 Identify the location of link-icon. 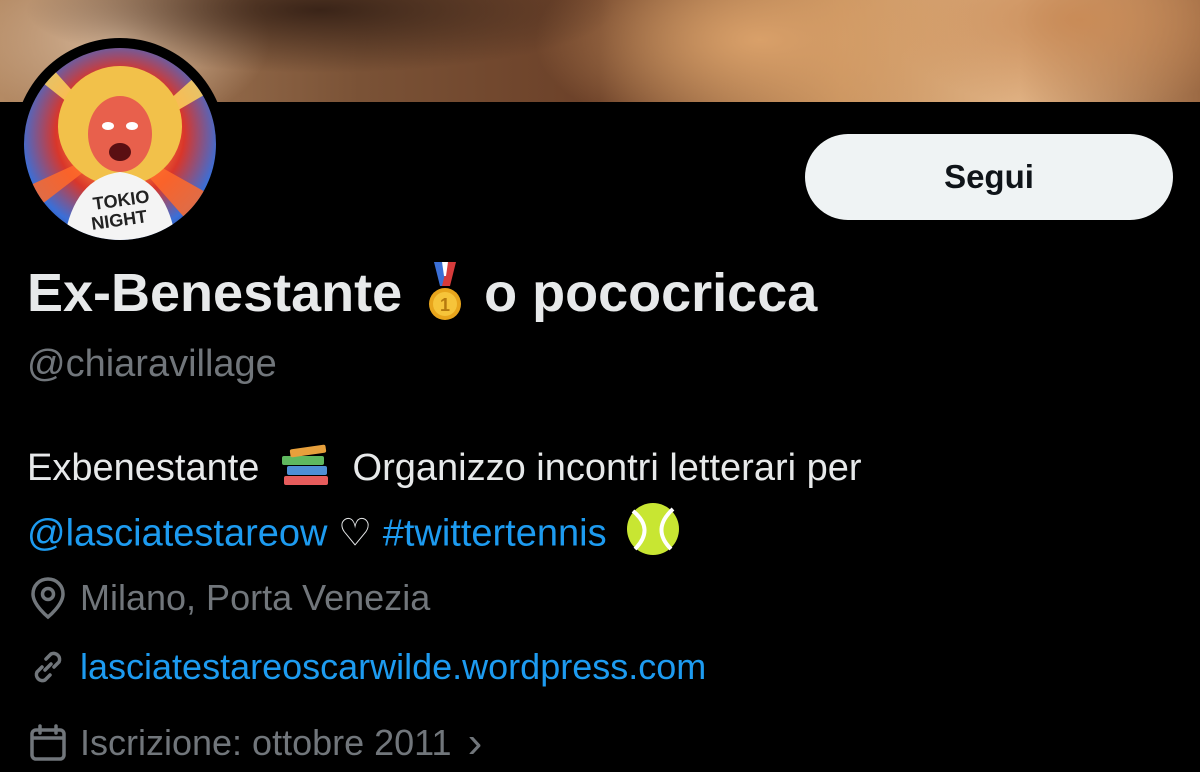
(48, 667).